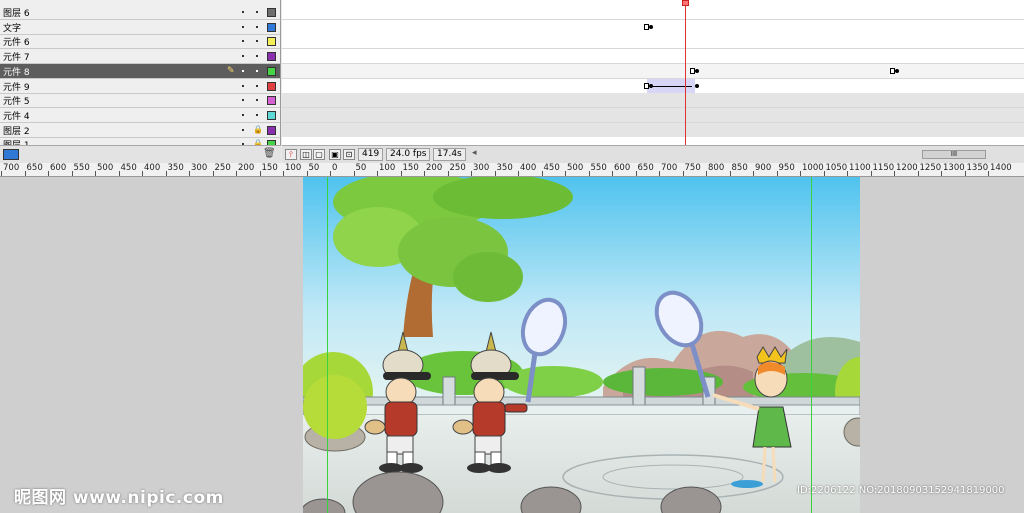 The height and width of the screenshot is (513, 1024). Describe the element at coordinates (811, 345) in the screenshot. I see `guide-line-right` at that location.